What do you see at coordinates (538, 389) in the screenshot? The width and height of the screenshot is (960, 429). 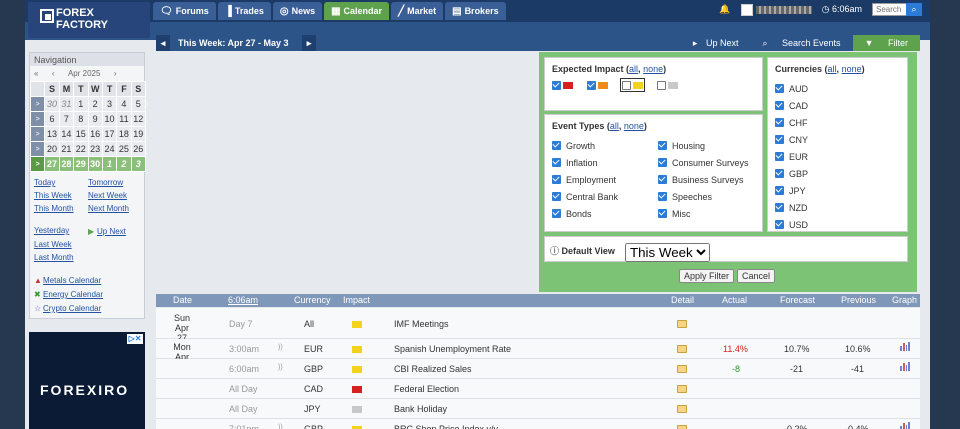 I see `table-row: All Day CAD Federal Election` at bounding box center [538, 389].